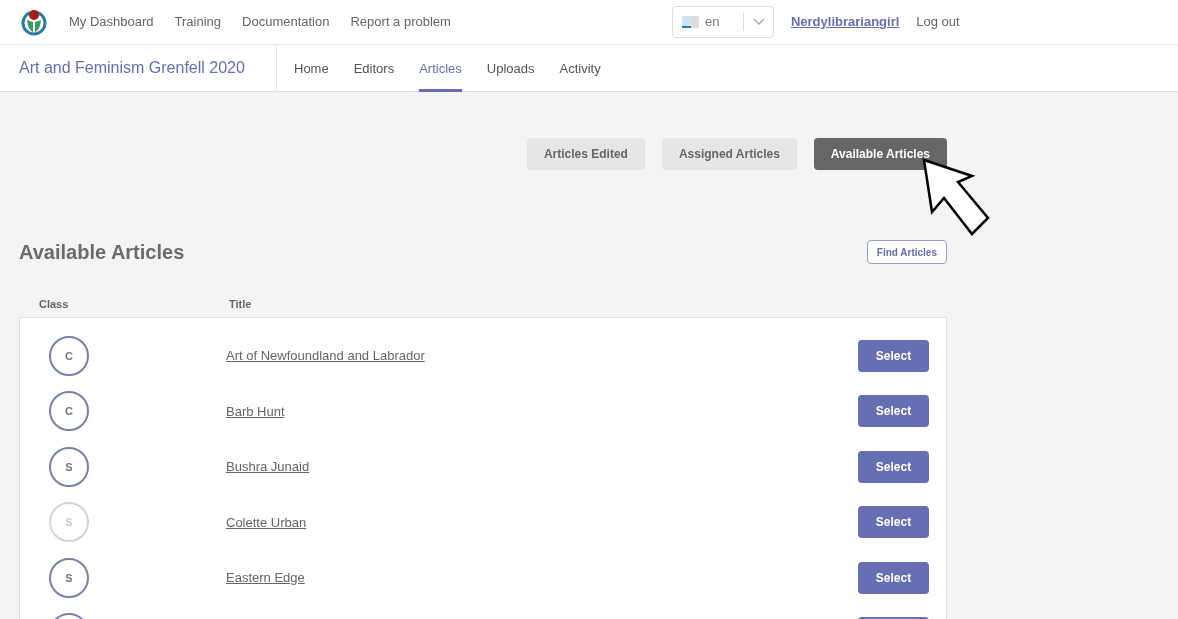 This screenshot has height=619, width=1178. What do you see at coordinates (111, 22) in the screenshot?
I see `nav-link: My Dashboard` at bounding box center [111, 22].